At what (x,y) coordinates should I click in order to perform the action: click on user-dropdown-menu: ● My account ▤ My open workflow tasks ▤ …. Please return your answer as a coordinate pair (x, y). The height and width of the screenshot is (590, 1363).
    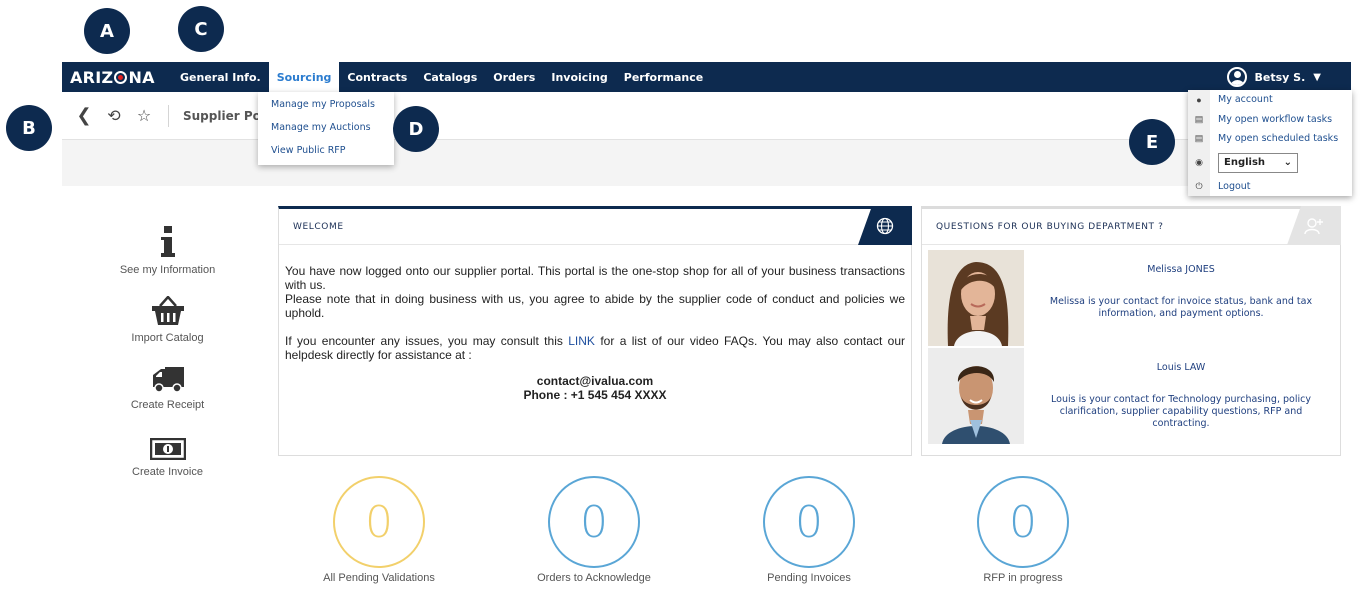
    Looking at the image, I should click on (1270, 143).